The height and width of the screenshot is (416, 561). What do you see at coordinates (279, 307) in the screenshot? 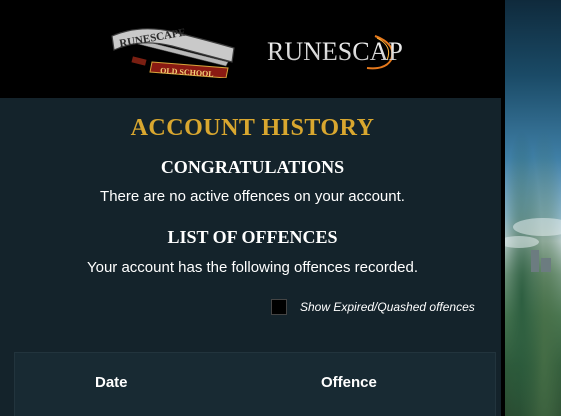
I see `show-expired-checkbox` at bounding box center [279, 307].